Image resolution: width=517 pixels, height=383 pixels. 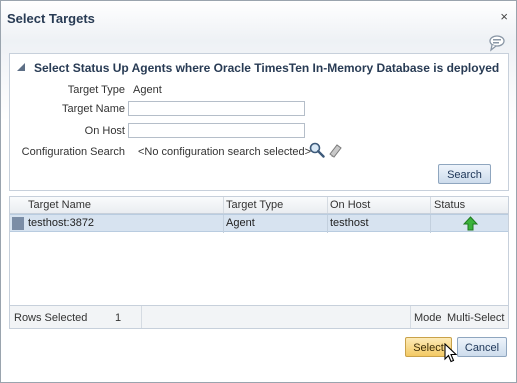 What do you see at coordinates (497, 43) in the screenshot?
I see `help-icon` at bounding box center [497, 43].